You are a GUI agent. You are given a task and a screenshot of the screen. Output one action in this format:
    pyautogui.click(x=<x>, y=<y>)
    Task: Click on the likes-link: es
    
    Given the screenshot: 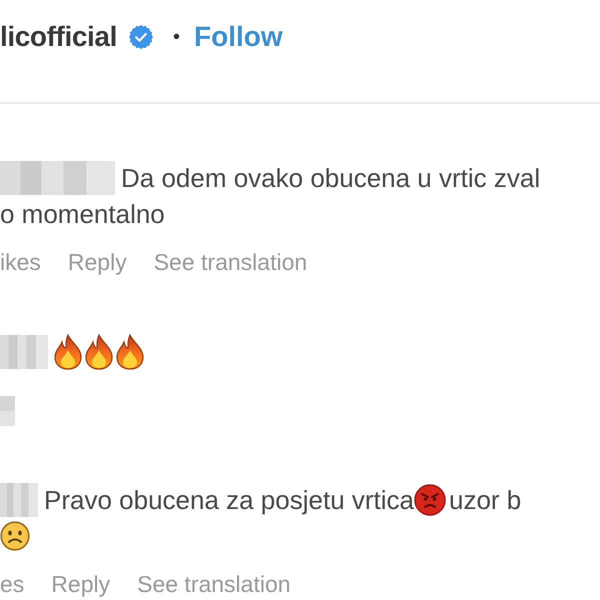 What is the action you would take?
    pyautogui.click(x=12, y=585)
    